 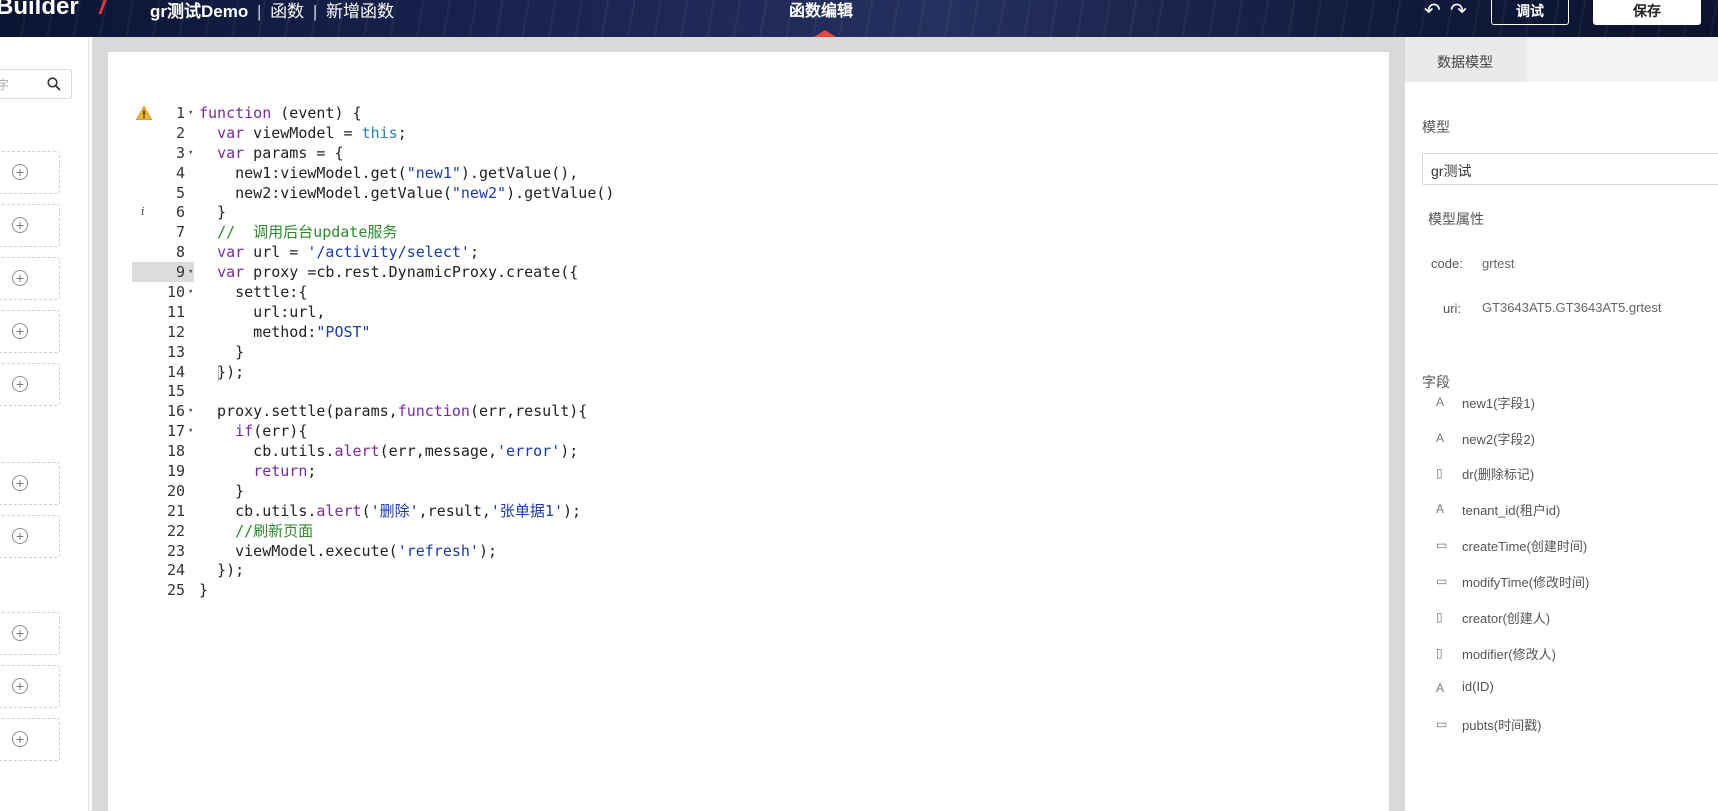 What do you see at coordinates (458, 153) in the screenshot?
I see `code-line: 3 ▾ var params = {` at bounding box center [458, 153].